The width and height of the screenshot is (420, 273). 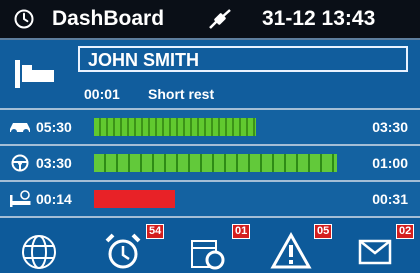 I want to click on alarm-badge: 54, so click(x=155, y=231).